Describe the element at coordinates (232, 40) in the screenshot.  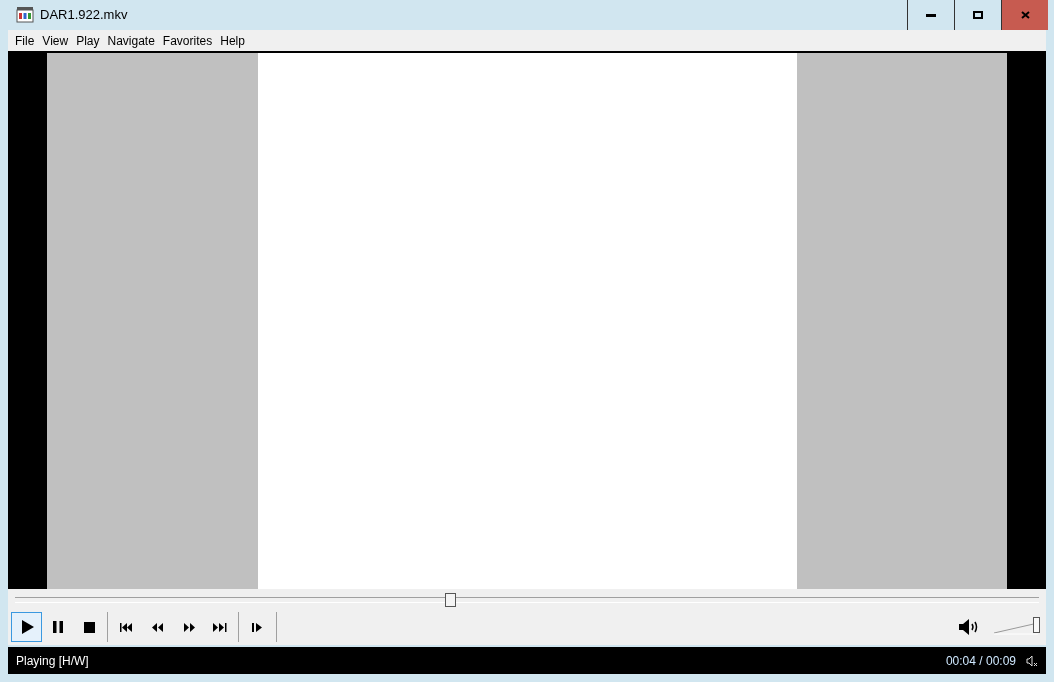
I see `menu-item: Help` at that location.